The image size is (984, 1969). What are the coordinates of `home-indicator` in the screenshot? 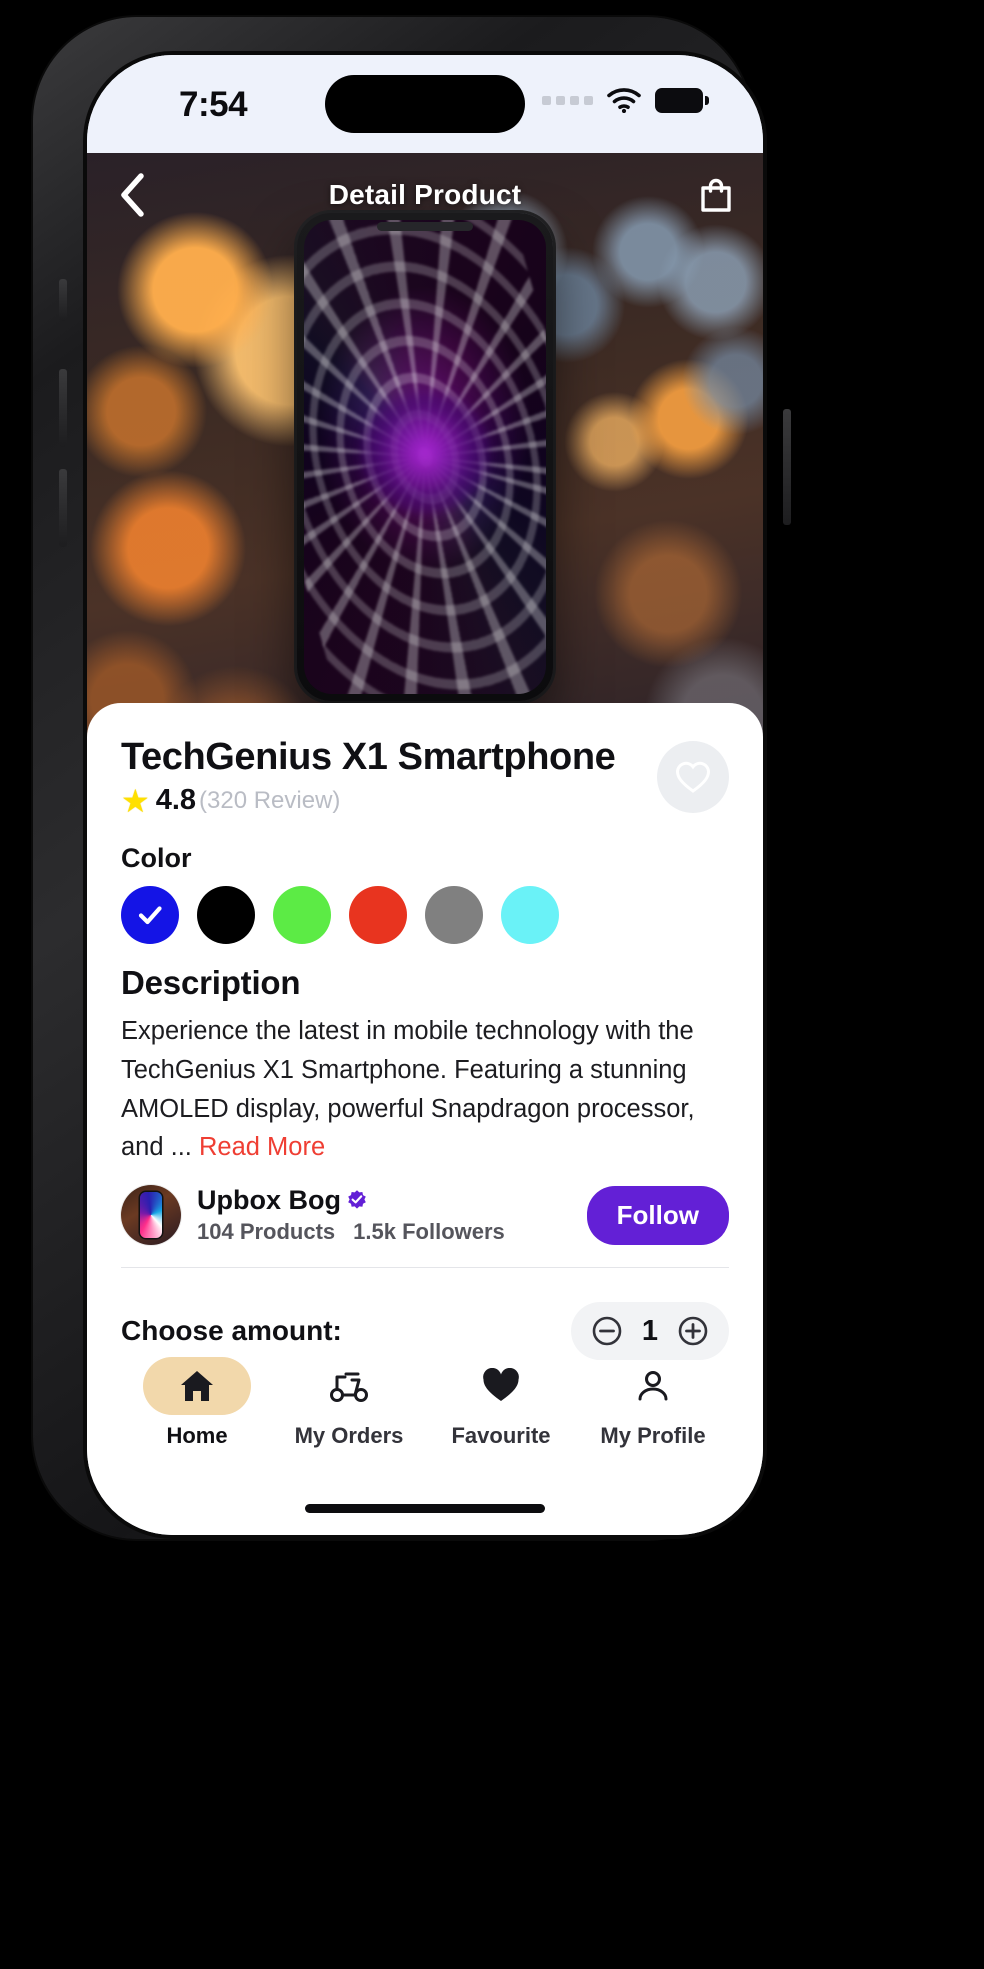 It's located at (425, 1508).